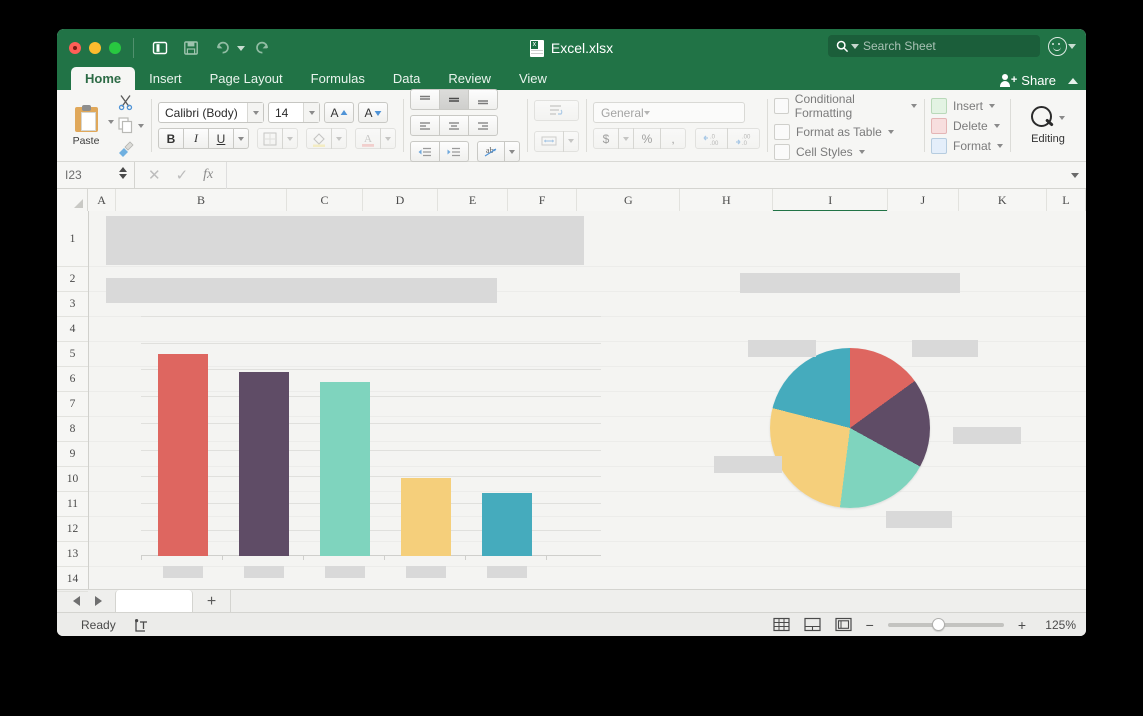 Image resolution: width=1143 pixels, height=716 pixels. What do you see at coordinates (73, 200) in the screenshot?
I see `select-all-corner` at bounding box center [73, 200].